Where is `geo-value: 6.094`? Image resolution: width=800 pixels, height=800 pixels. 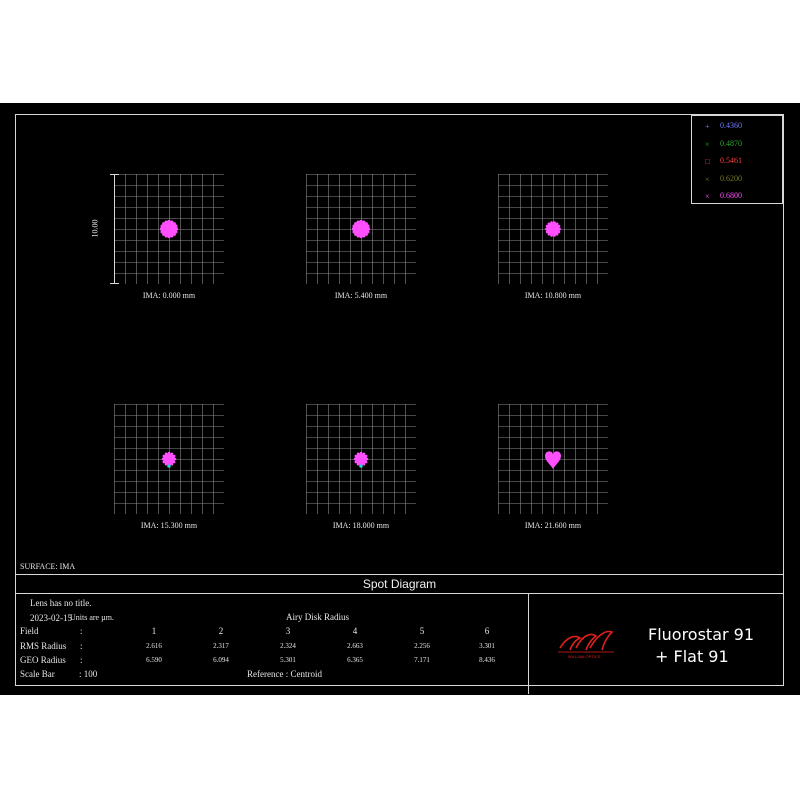
geo-value: 6.094 is located at coordinates (221, 660).